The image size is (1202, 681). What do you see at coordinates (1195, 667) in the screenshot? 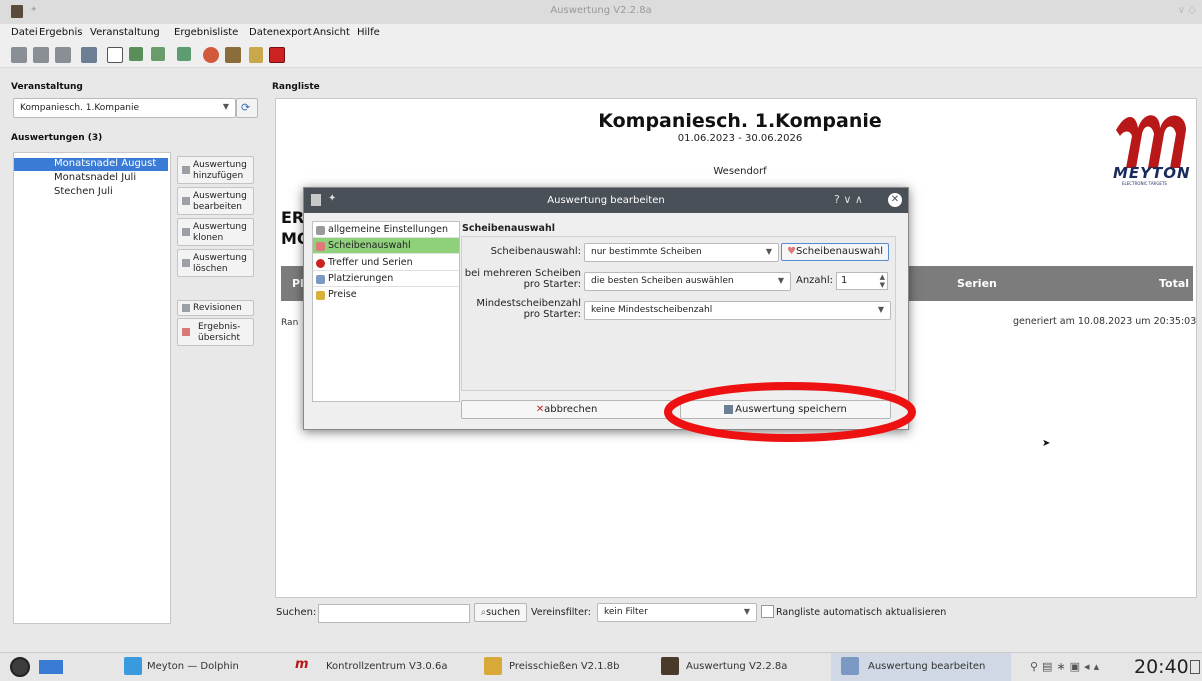
I see `show-desktop-icon` at bounding box center [1195, 667].